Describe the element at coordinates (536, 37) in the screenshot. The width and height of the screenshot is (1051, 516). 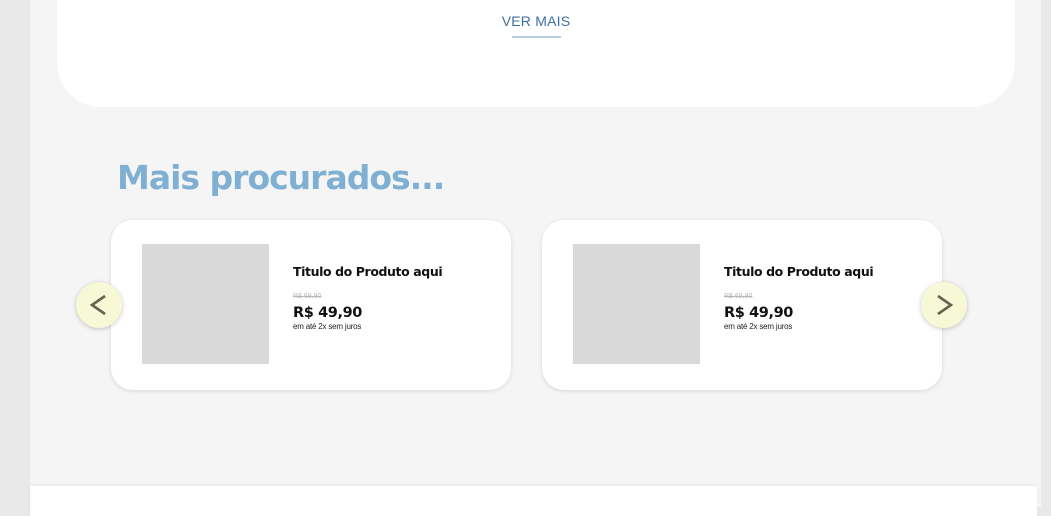
I see `ver-mais-underline` at that location.